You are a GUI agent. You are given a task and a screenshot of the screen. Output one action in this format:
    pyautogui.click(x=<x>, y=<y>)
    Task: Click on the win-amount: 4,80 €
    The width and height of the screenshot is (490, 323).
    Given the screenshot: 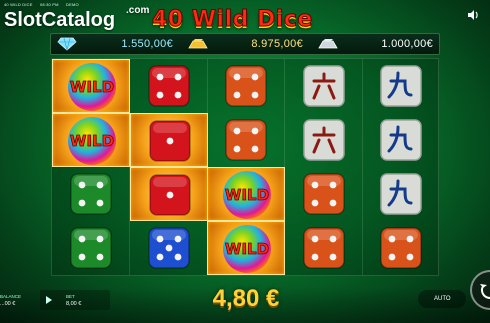 What is the action you would take?
    pyautogui.click(x=246, y=298)
    